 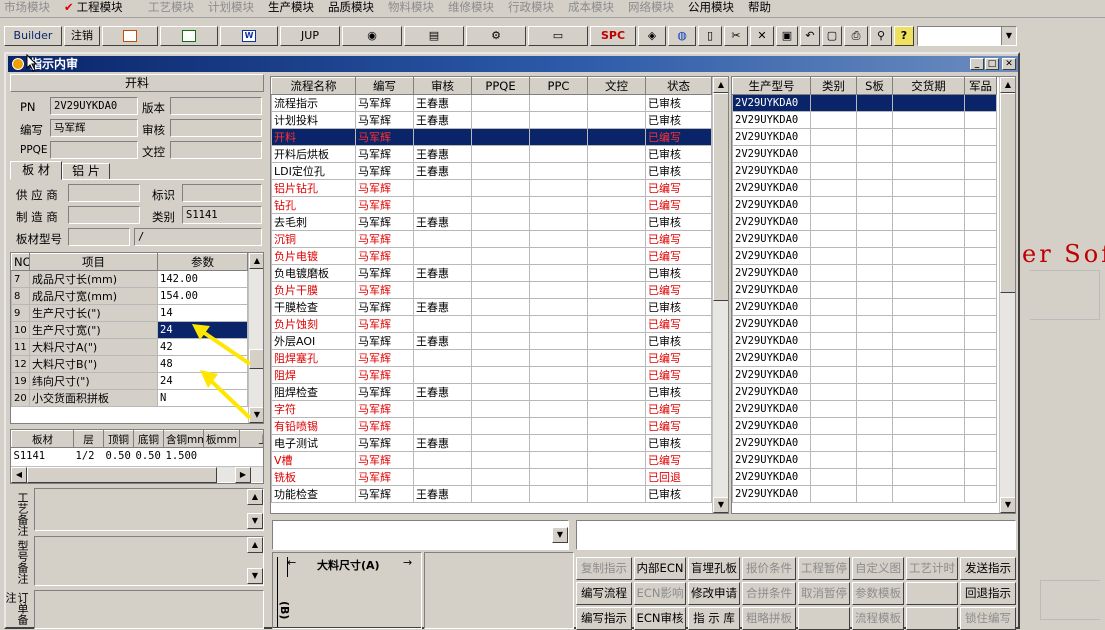 What do you see at coordinates (771, 86) in the screenshot?
I see `orders-header: 生产型号` at bounding box center [771, 86].